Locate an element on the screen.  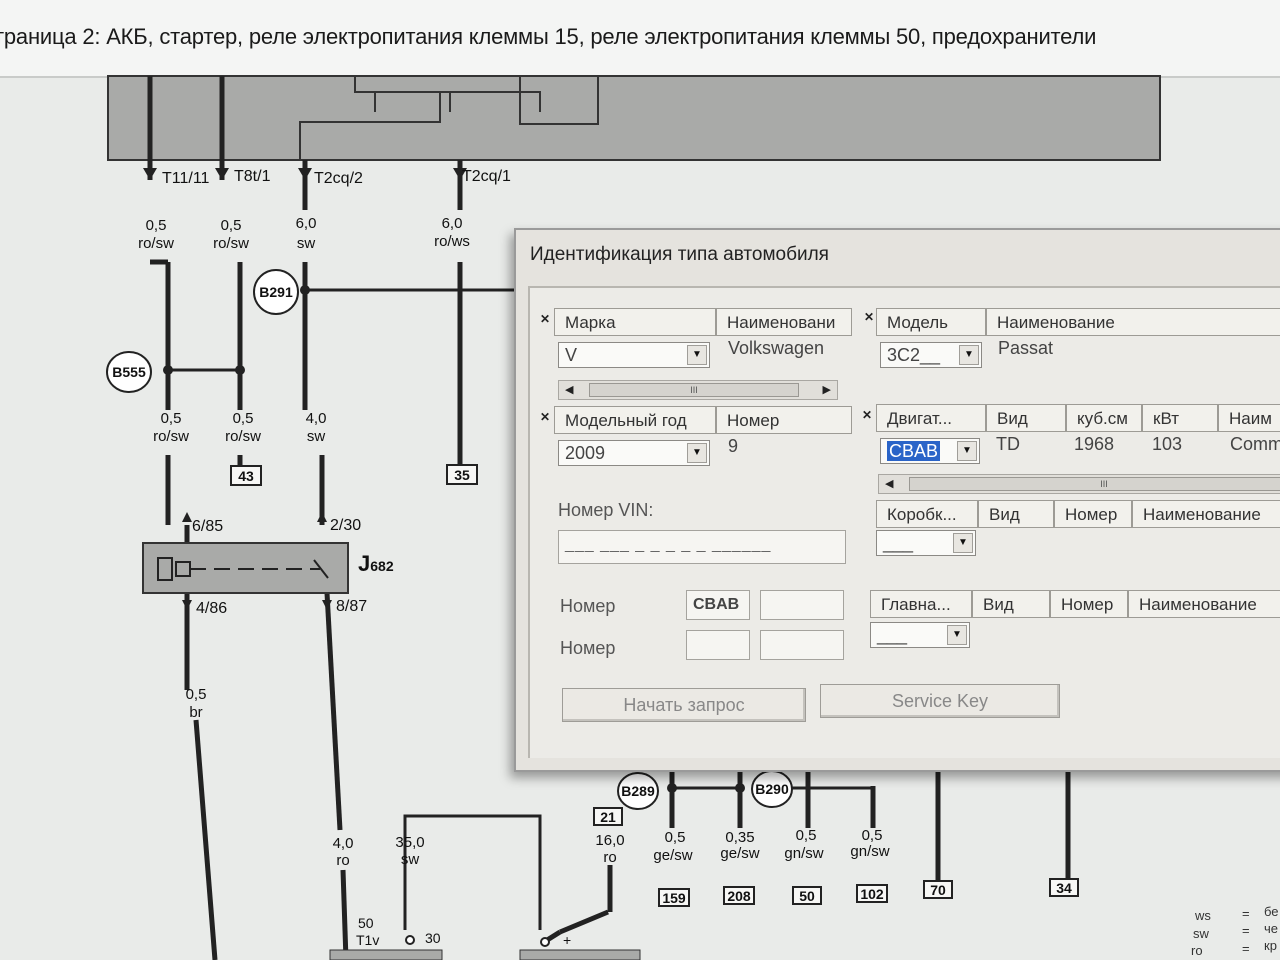
brand-scrollbar: ◀ III ▶ is located at coordinates (698, 390).